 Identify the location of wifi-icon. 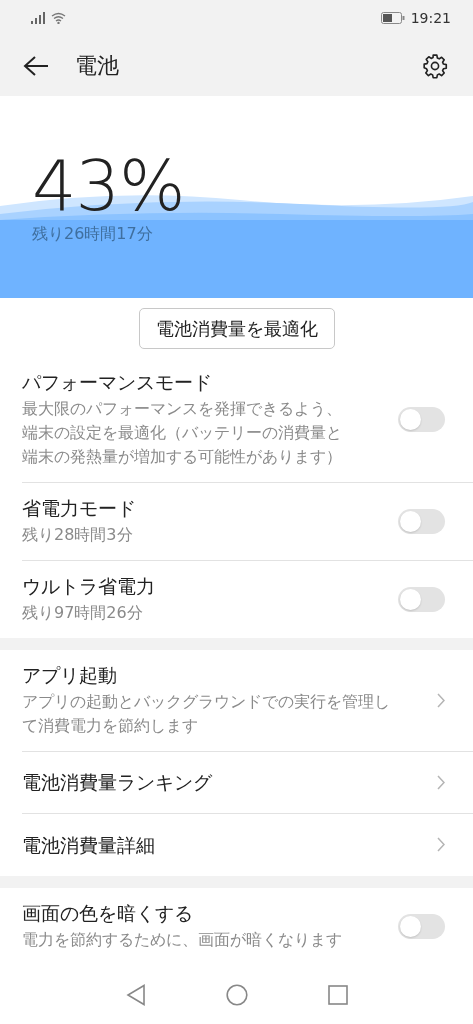
(58, 17).